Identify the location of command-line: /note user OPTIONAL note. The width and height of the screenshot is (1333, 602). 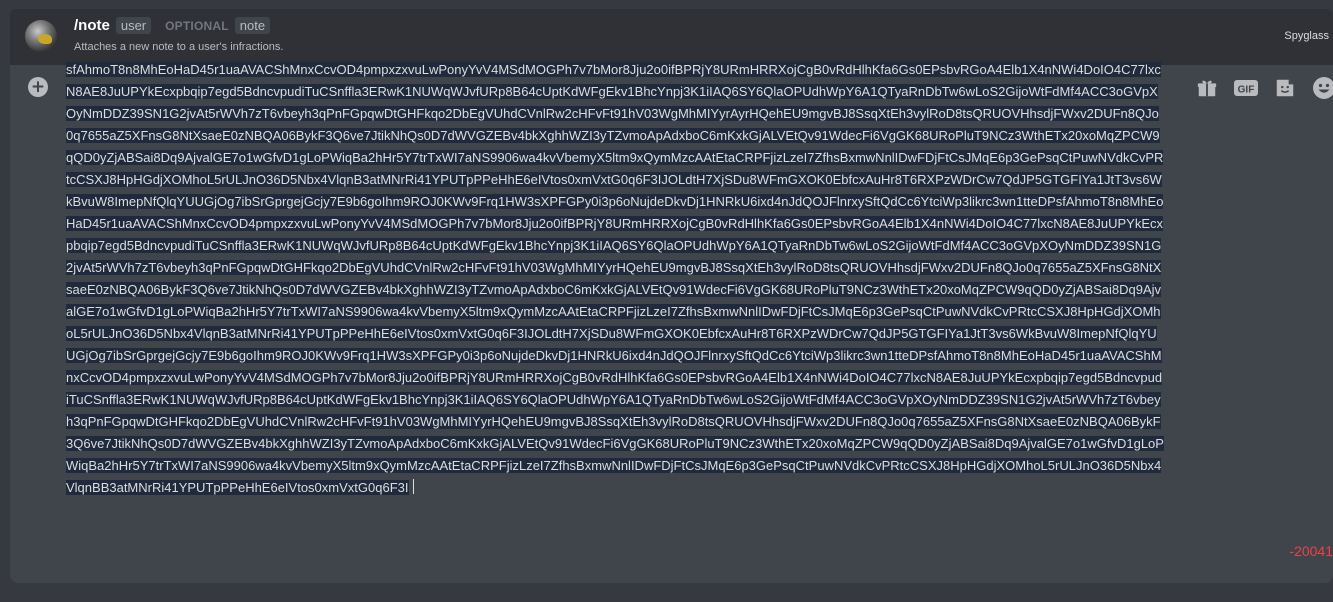
(172, 25).